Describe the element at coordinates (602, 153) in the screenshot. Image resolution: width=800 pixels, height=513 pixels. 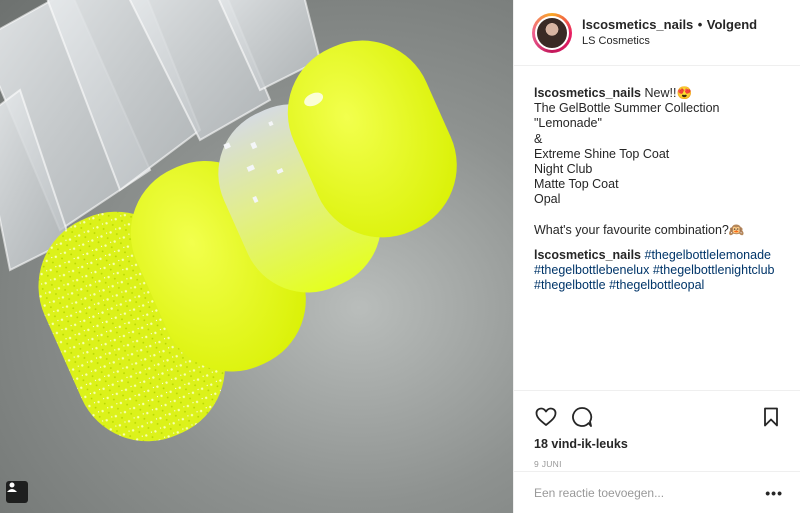
I see `caption-line: Extreme Shine Top Coat` at that location.